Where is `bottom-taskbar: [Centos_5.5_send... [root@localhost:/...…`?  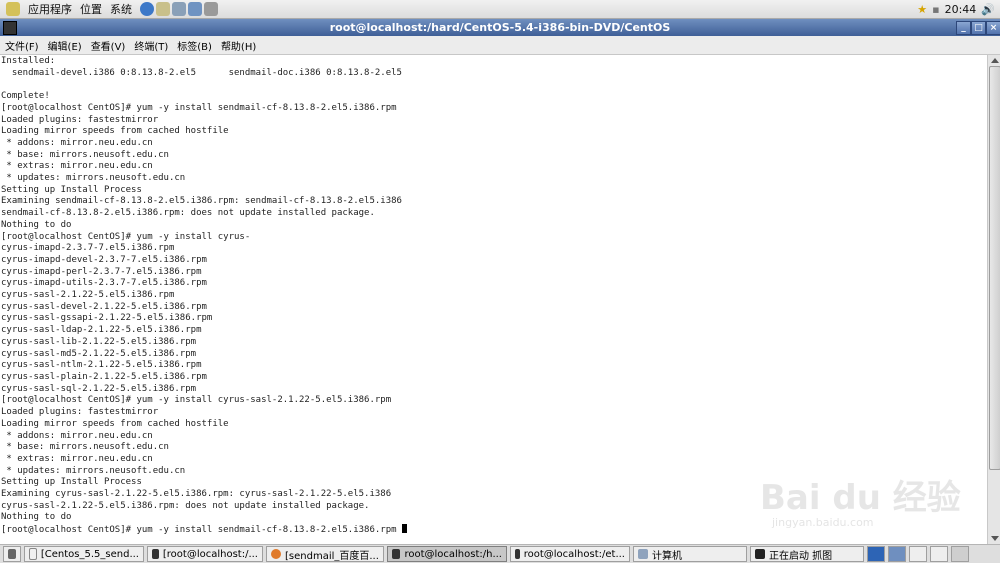
bottom-taskbar: [Centos_5.5_send... [root@localhost:/...… is located at coordinates (500, 553).